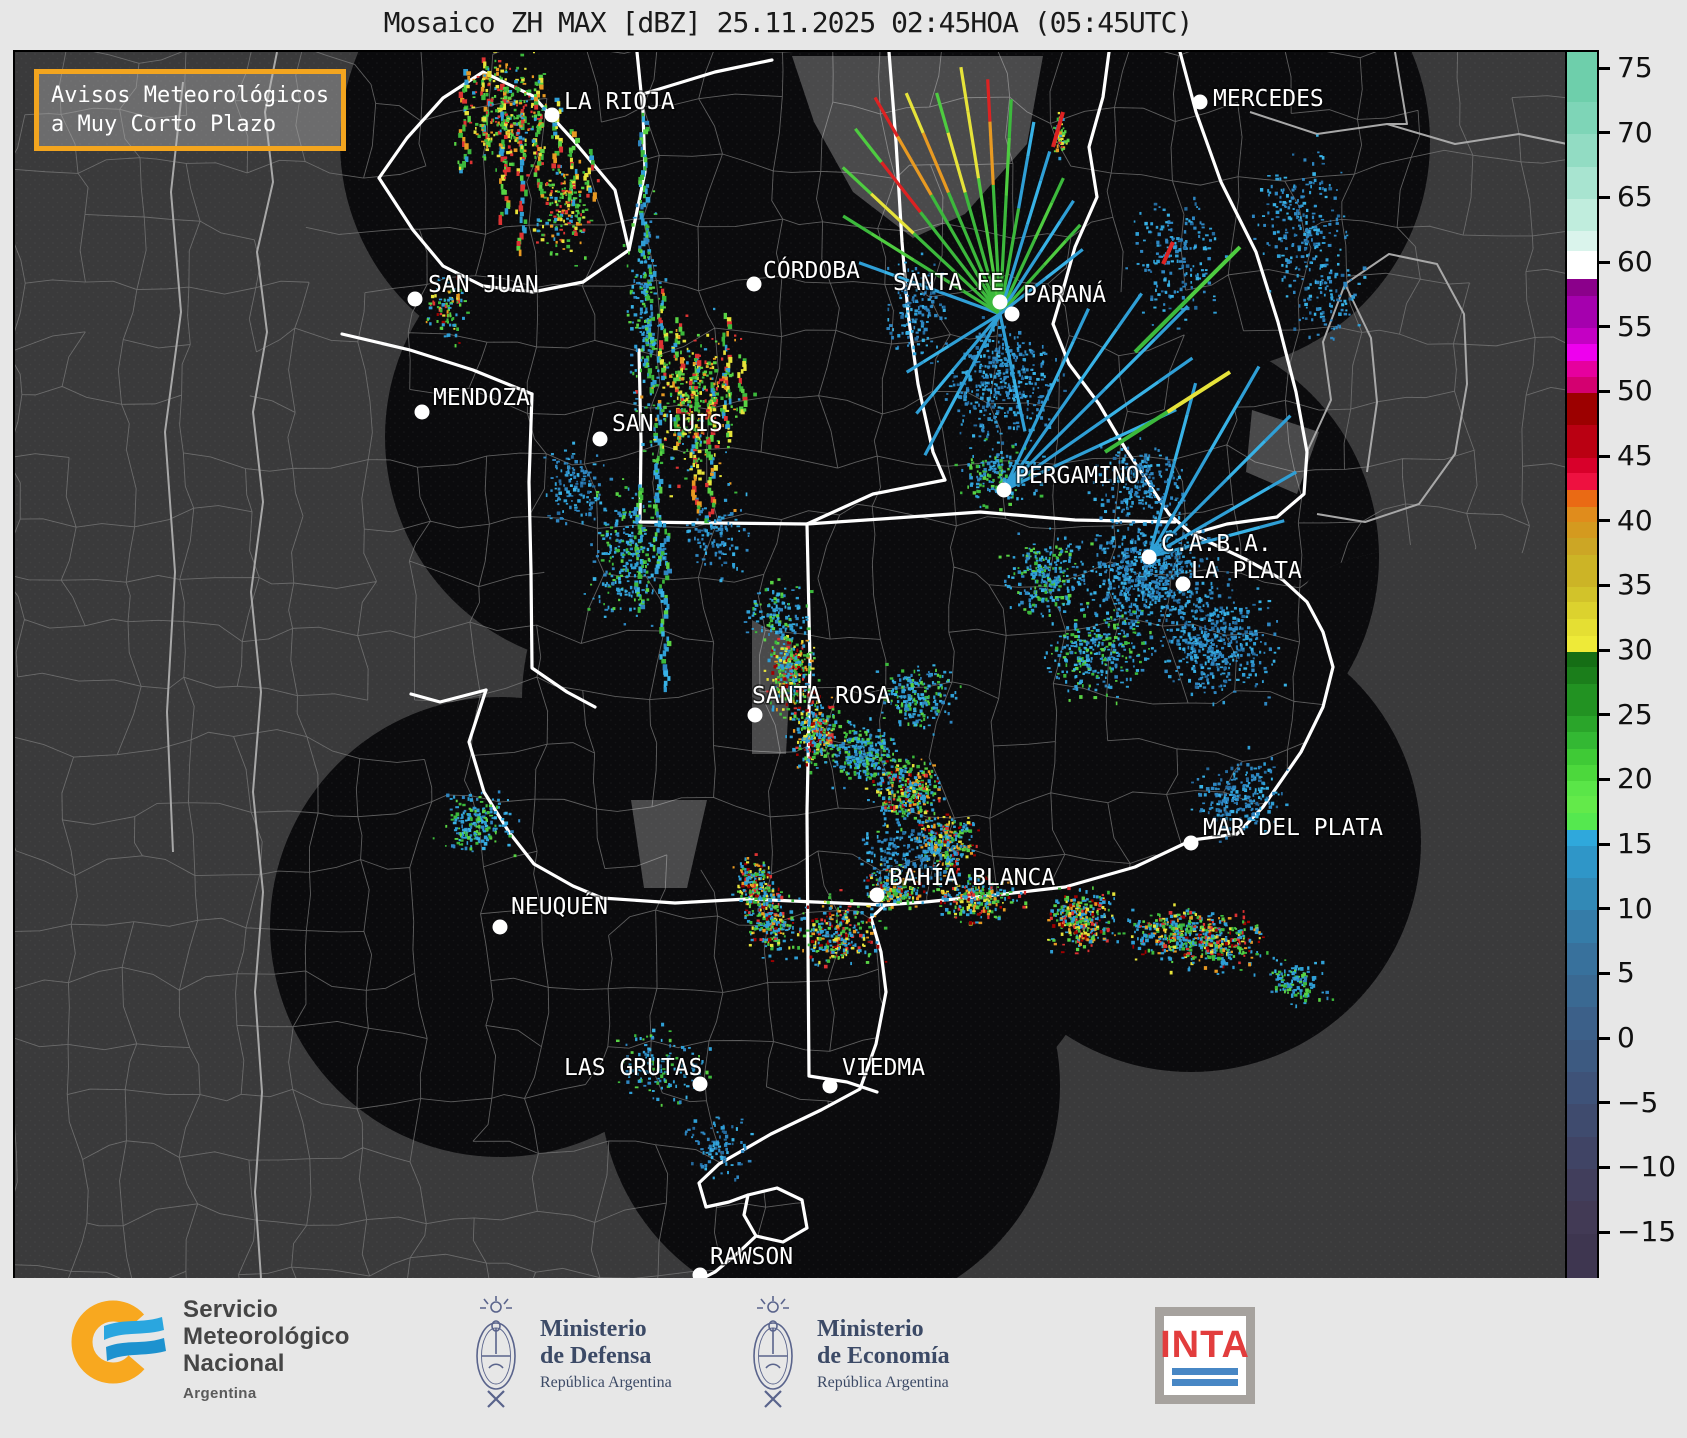  What do you see at coordinates (481, 398) in the screenshot?
I see `city-label: MENDOZA` at bounding box center [481, 398].